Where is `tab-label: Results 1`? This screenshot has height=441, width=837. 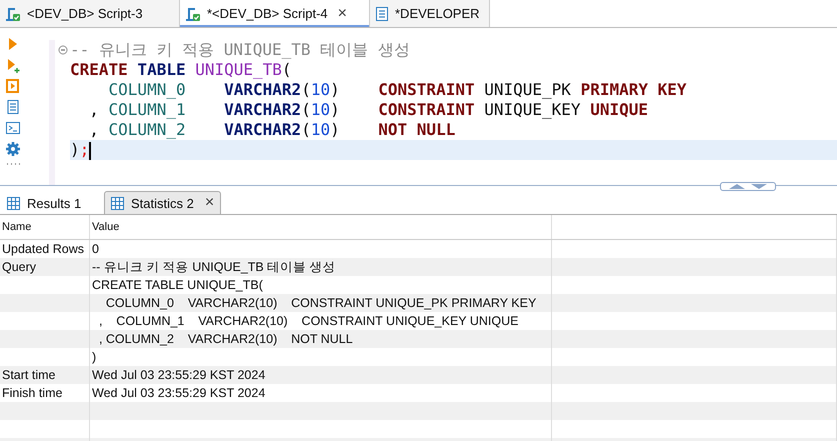
tab-label: Results 1 is located at coordinates (54, 203).